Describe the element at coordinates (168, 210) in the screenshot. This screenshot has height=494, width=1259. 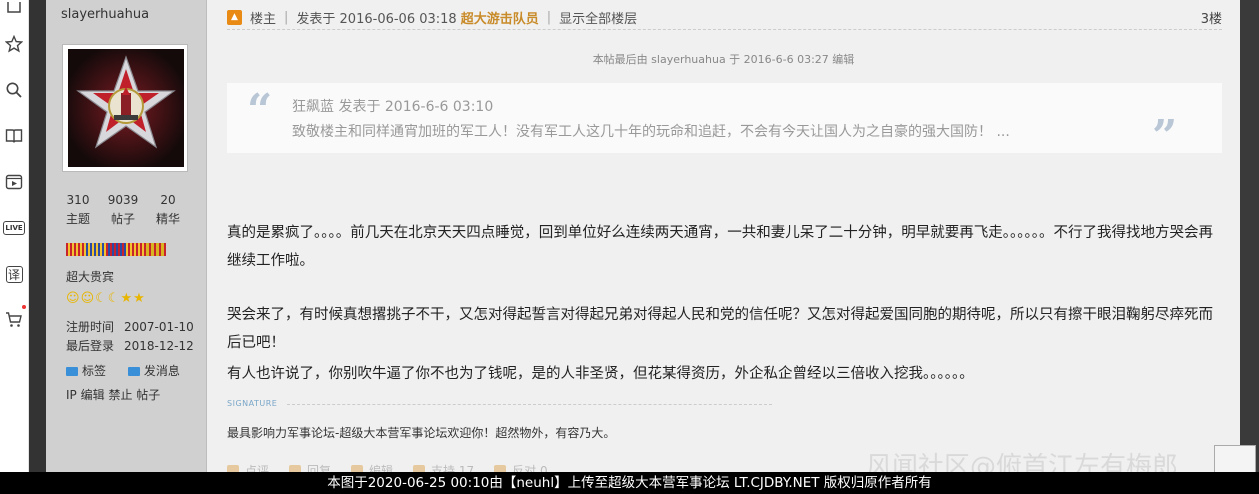
I see `stat-digest: 20 精华` at that location.